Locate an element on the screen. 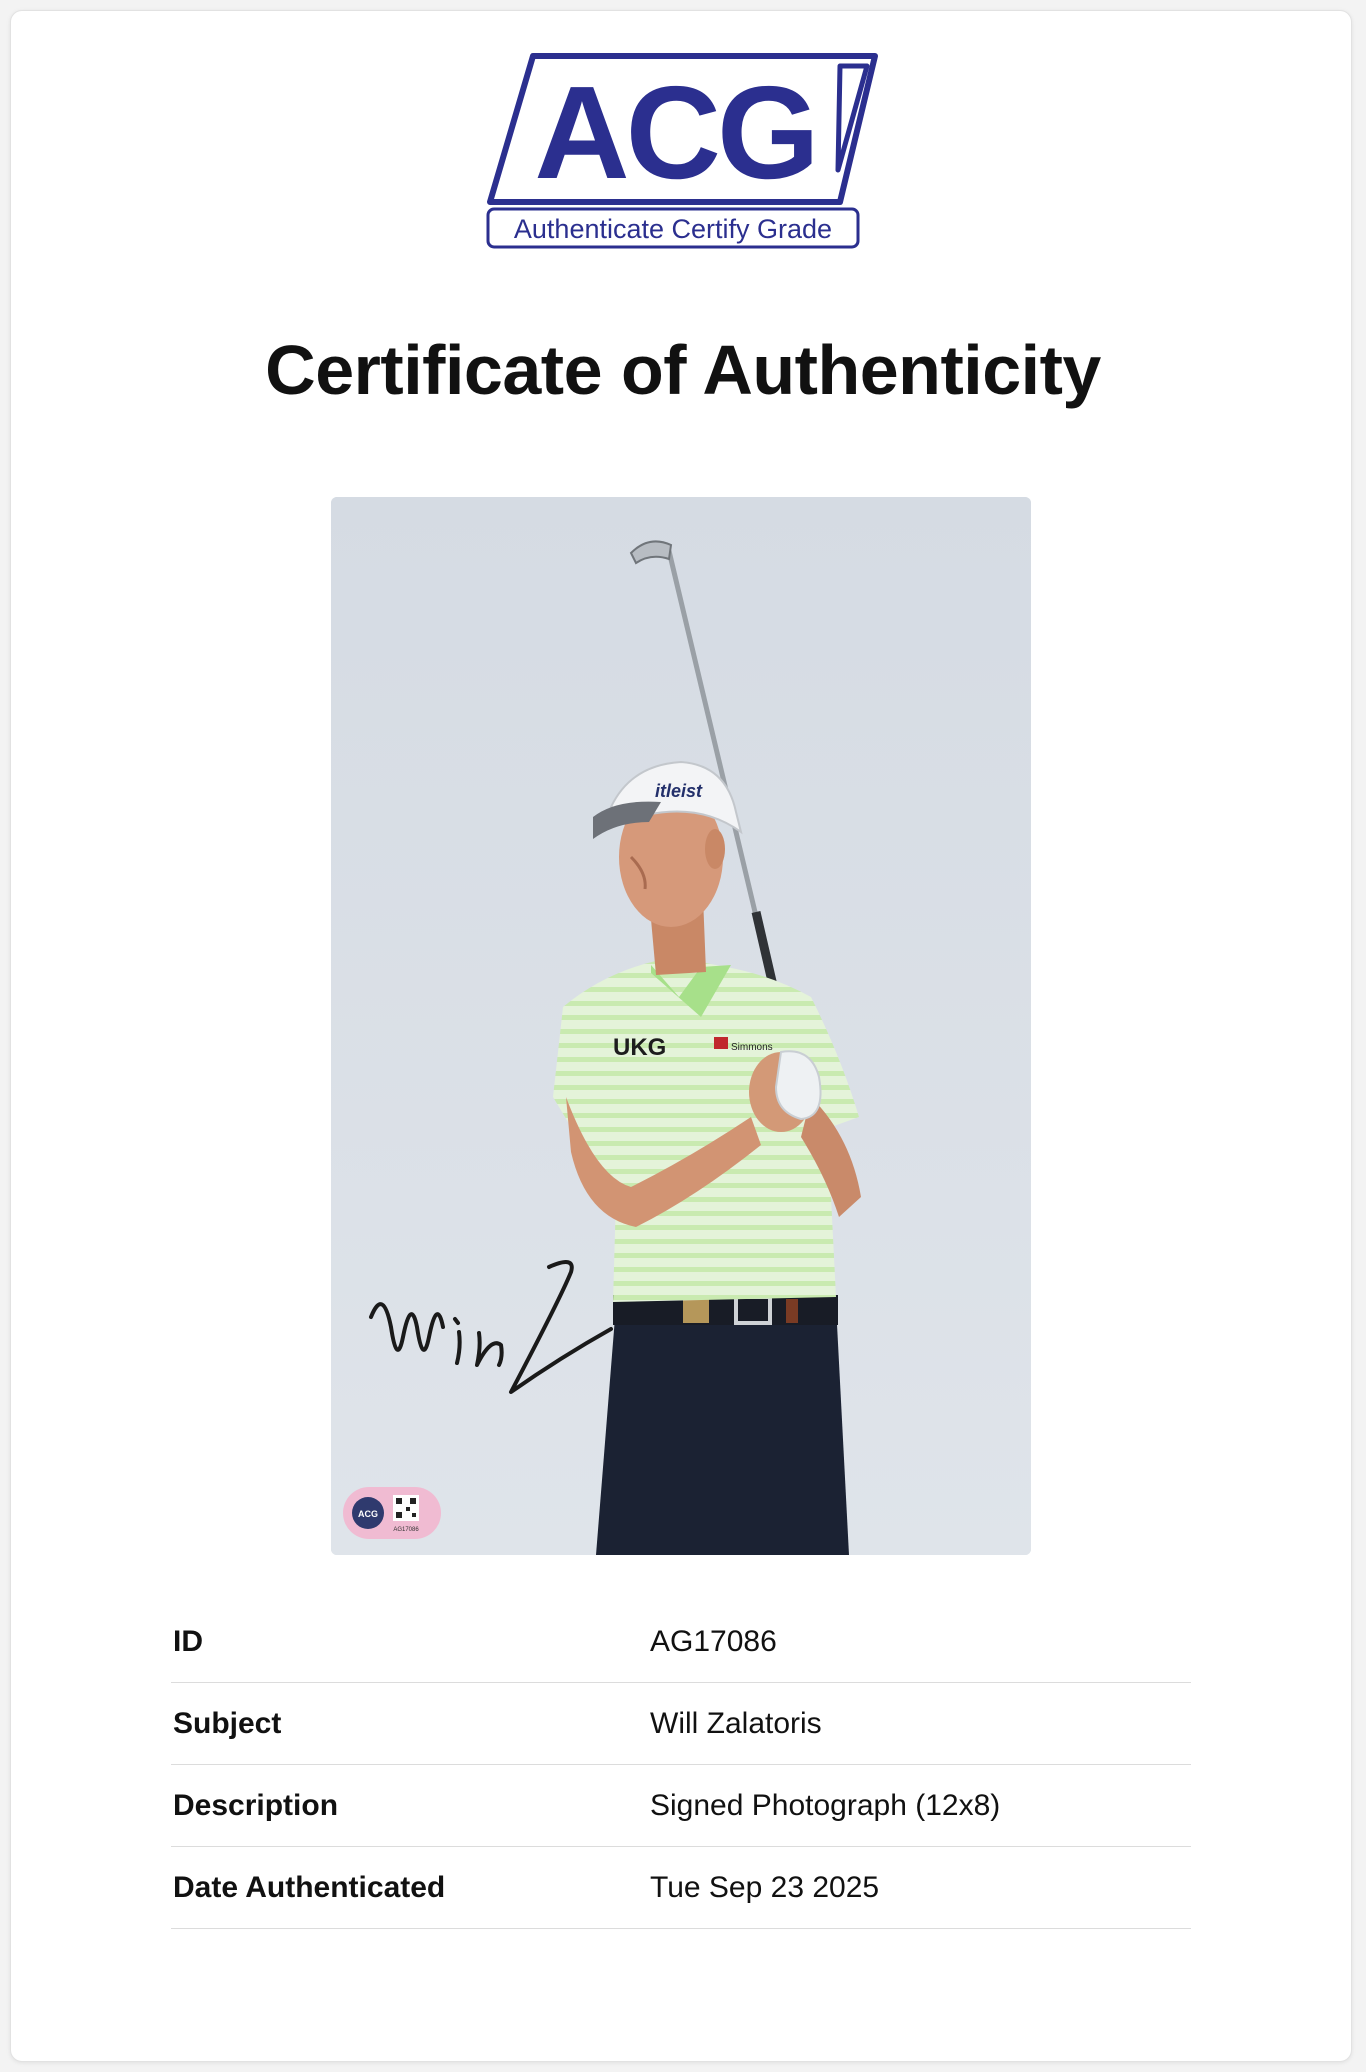 The image size is (1366, 2072). detail-row-description: Description Signed Photograph (12x8) is located at coordinates (681, 1806).